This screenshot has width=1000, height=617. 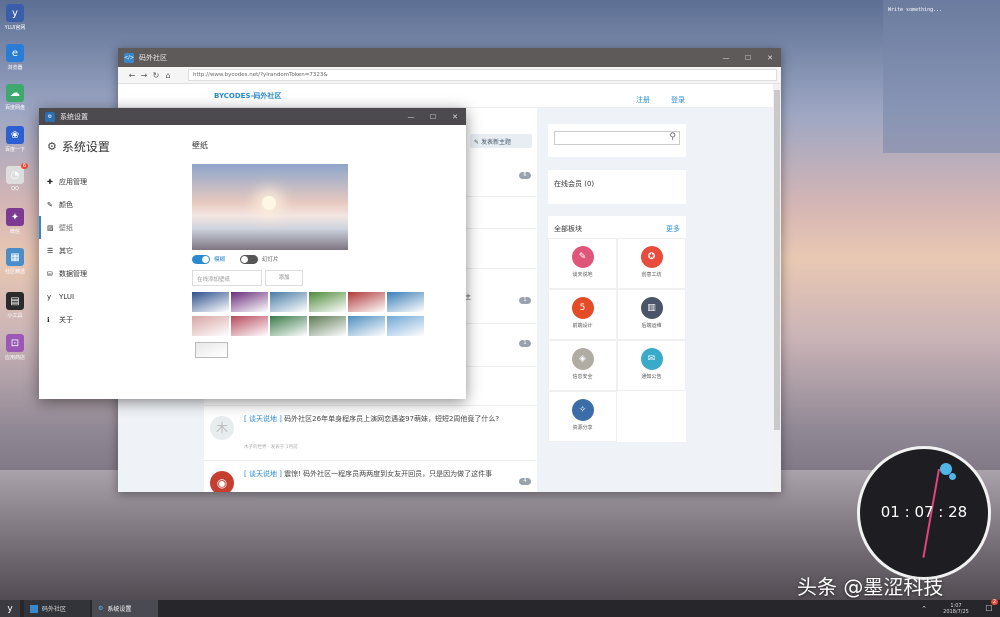 What do you see at coordinates (870, 587) in the screenshot?
I see `watermark: 头条 @墨涩科技` at bounding box center [870, 587].